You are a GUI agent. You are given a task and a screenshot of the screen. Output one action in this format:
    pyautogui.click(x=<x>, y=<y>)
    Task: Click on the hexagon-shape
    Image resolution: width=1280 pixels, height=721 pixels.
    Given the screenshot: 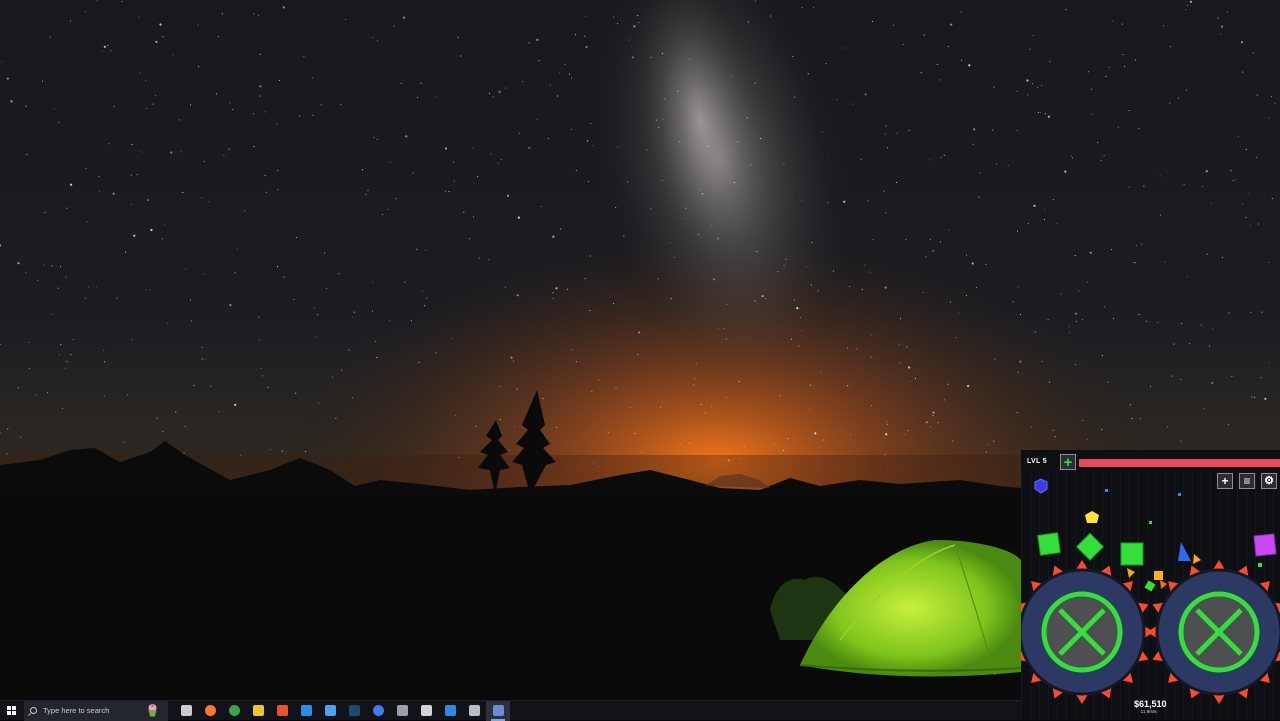 What is the action you would take?
    pyautogui.click(x=1041, y=486)
    